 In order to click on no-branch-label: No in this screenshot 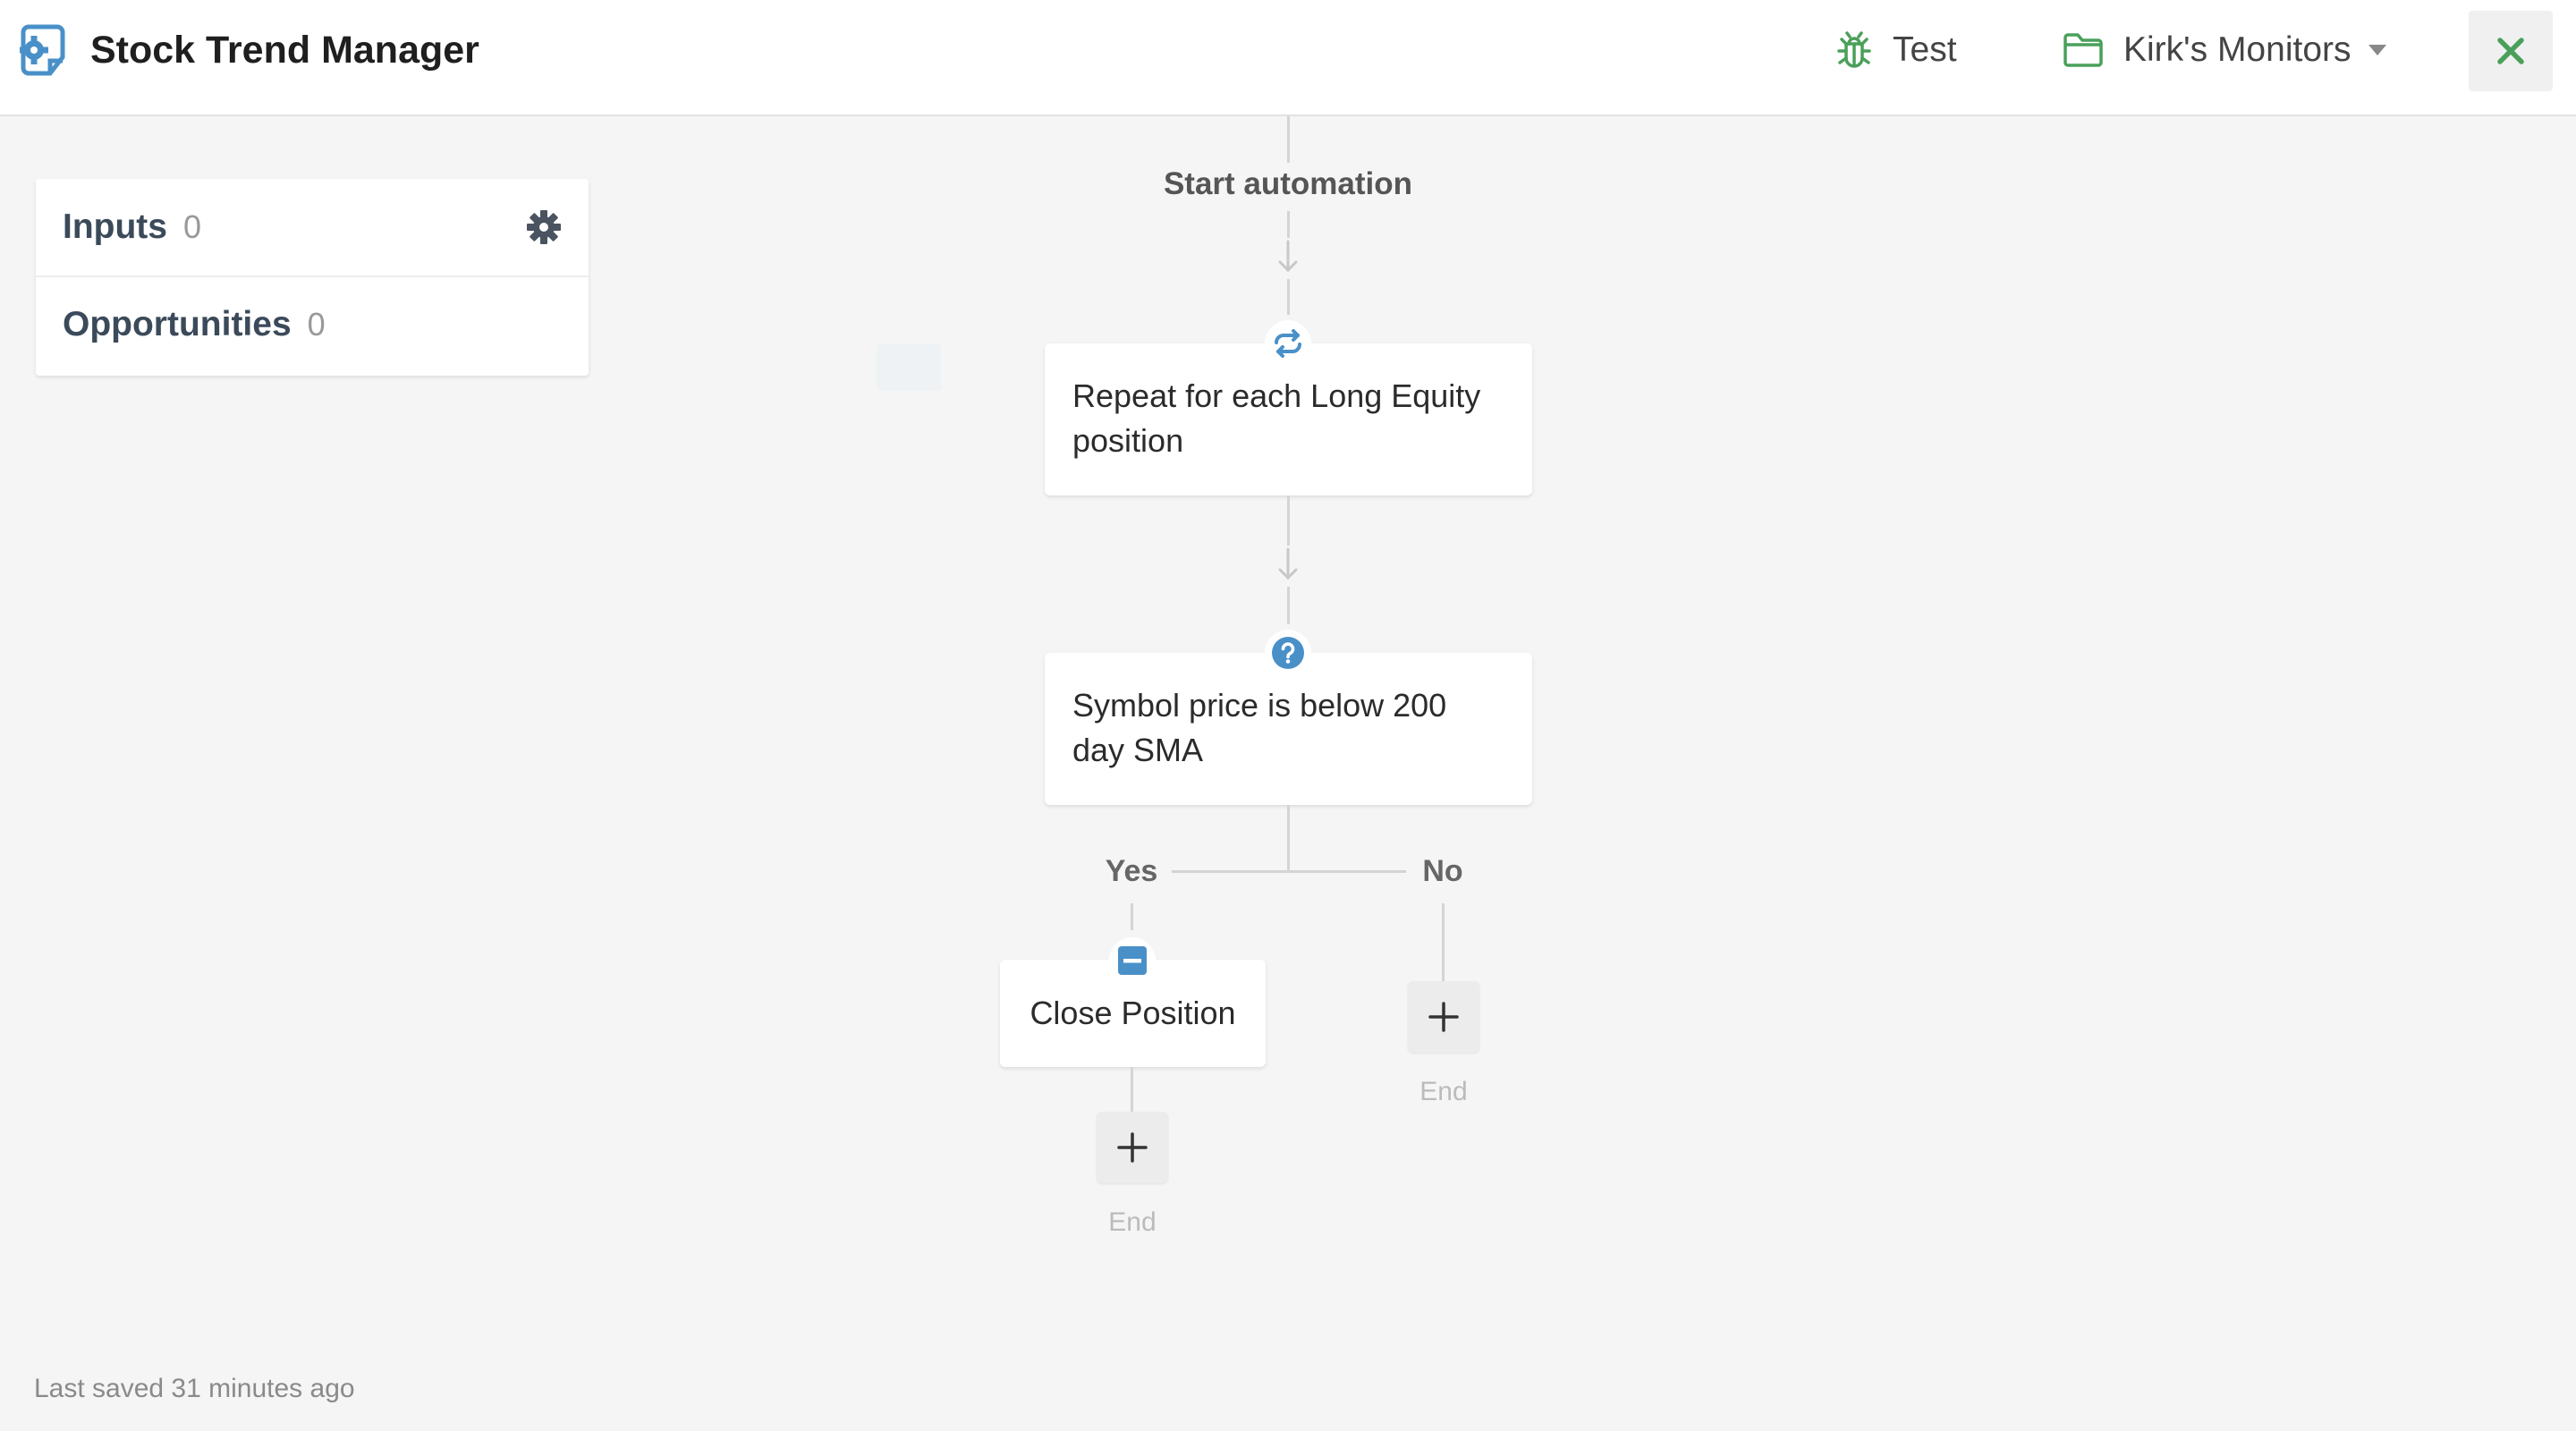, I will do `click(1442, 871)`.